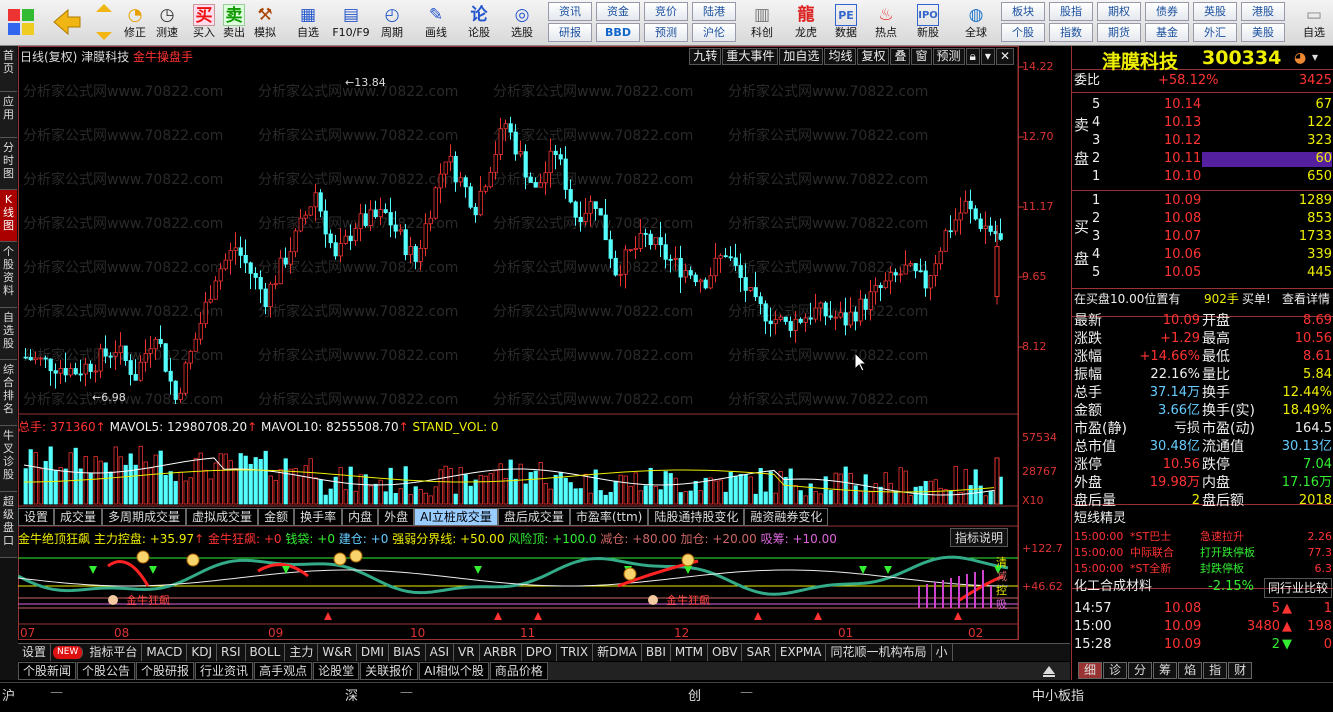  Describe the element at coordinates (1190, 670) in the screenshot. I see `panel-tab: 焰` at that location.